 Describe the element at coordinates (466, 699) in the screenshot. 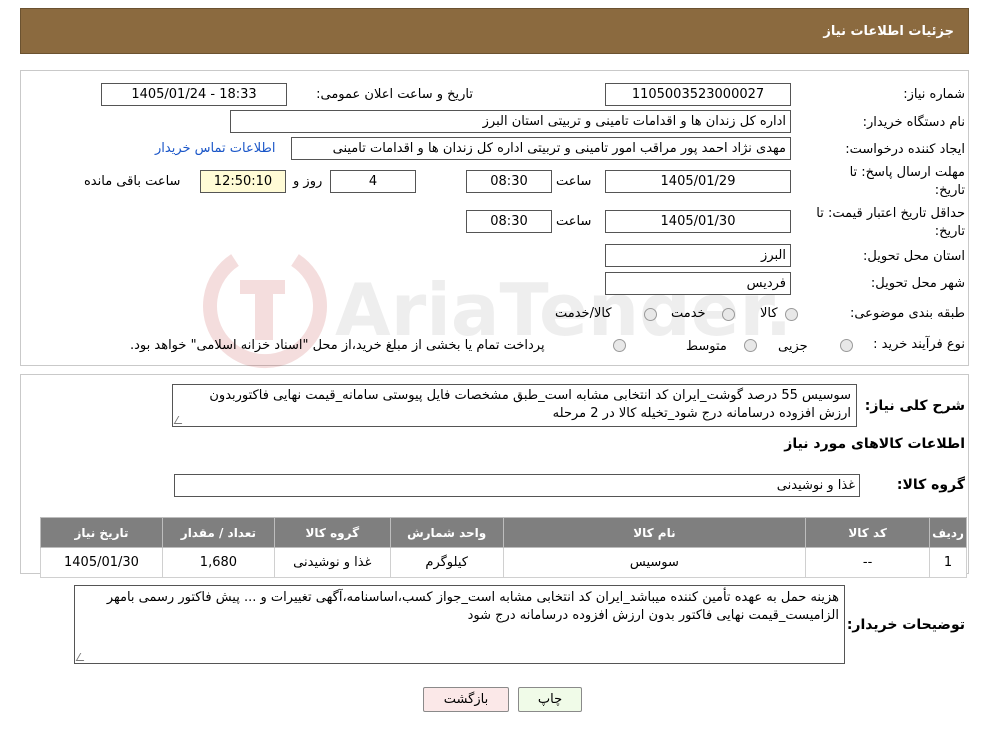

I see `back-button: بازگشت` at that location.